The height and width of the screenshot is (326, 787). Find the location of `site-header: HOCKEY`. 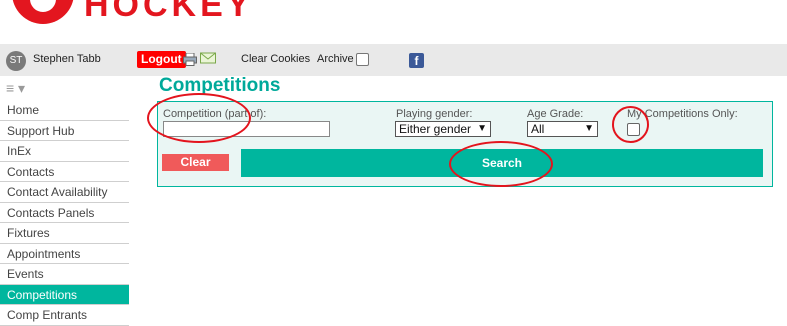

site-header: HOCKEY is located at coordinates (393, 22).